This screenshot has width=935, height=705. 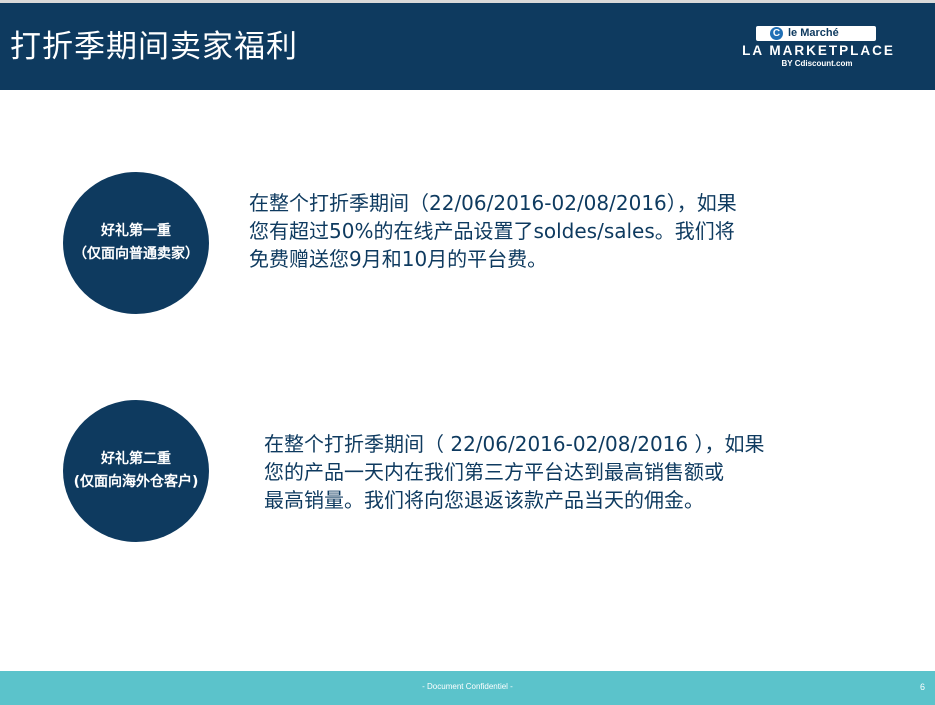 I want to click on slide-title: 打折季期间卖家福利, so click(x=154, y=47).